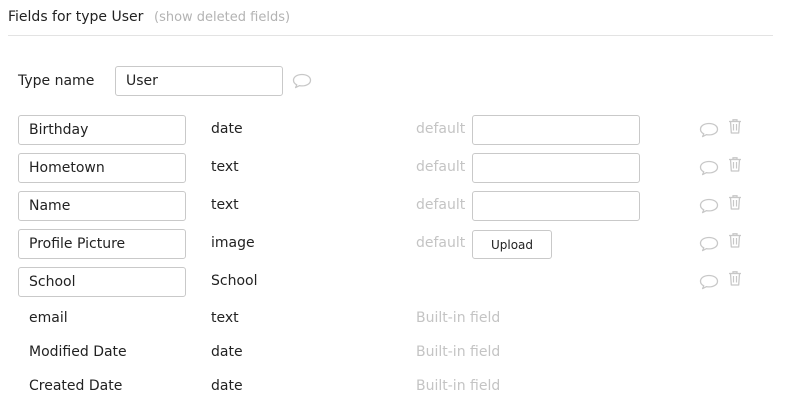 The image size is (786, 413). What do you see at coordinates (302, 81) in the screenshot?
I see `type-comment-icon` at bounding box center [302, 81].